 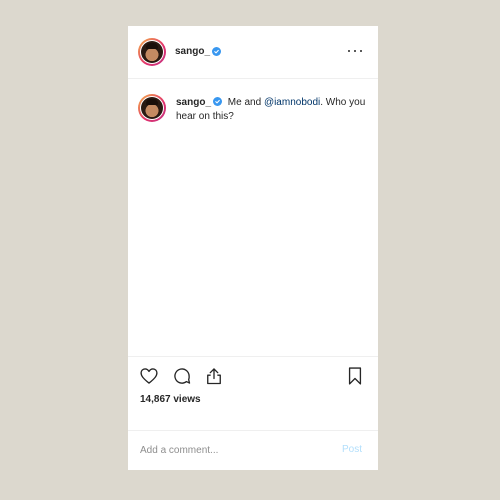 I want to click on comment-icon, so click(x=182, y=376).